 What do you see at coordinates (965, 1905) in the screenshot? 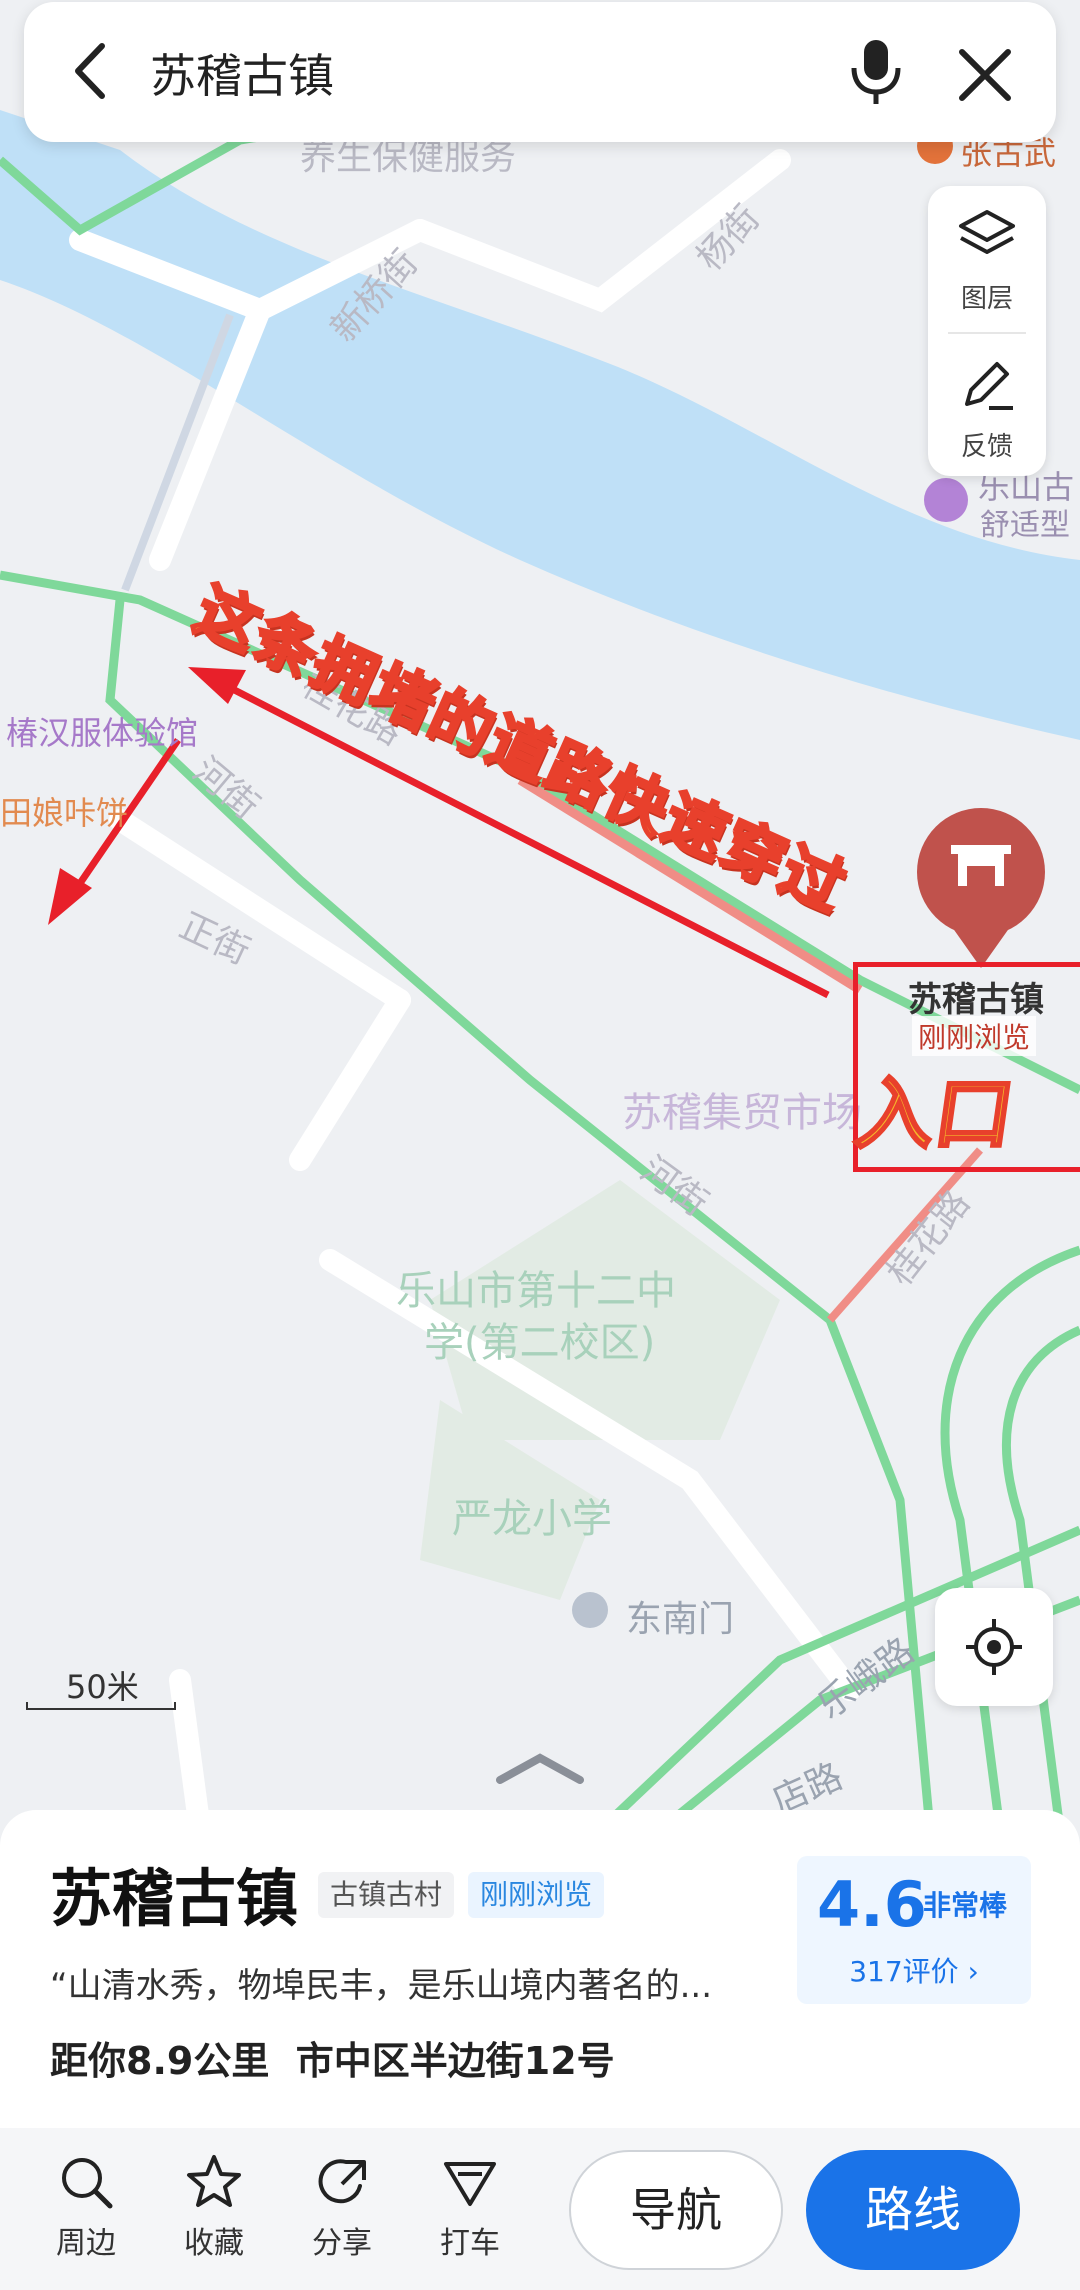
I see `rating-word: 非常棒` at bounding box center [965, 1905].